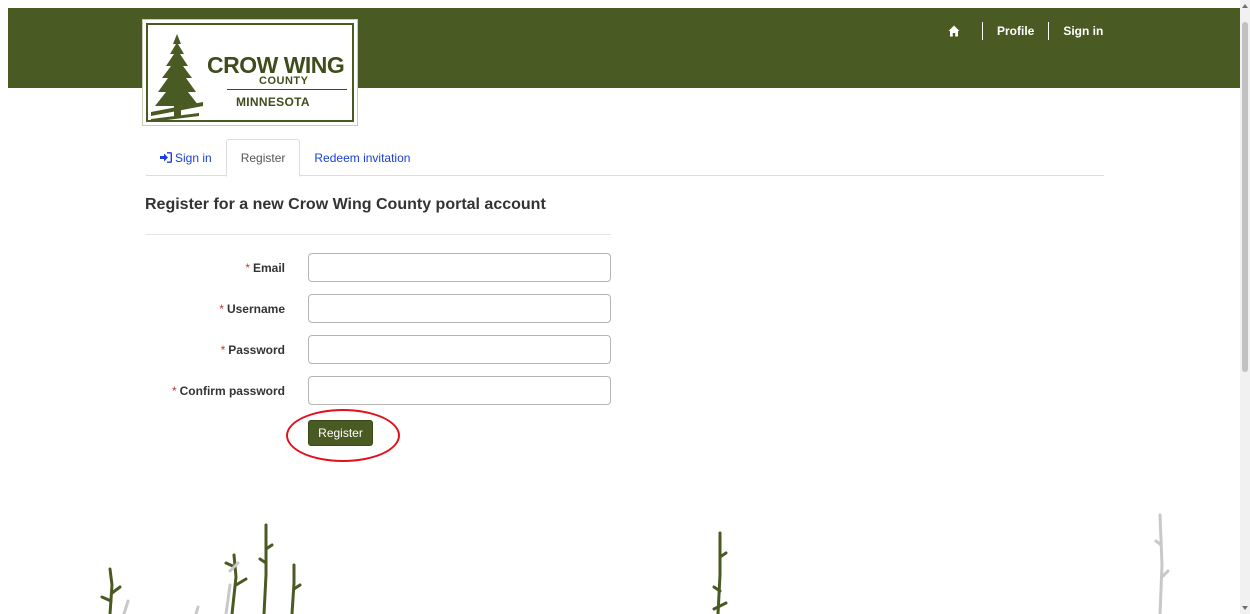 This screenshot has width=1250, height=614. I want to click on username-row: * Username, so click(380, 309).